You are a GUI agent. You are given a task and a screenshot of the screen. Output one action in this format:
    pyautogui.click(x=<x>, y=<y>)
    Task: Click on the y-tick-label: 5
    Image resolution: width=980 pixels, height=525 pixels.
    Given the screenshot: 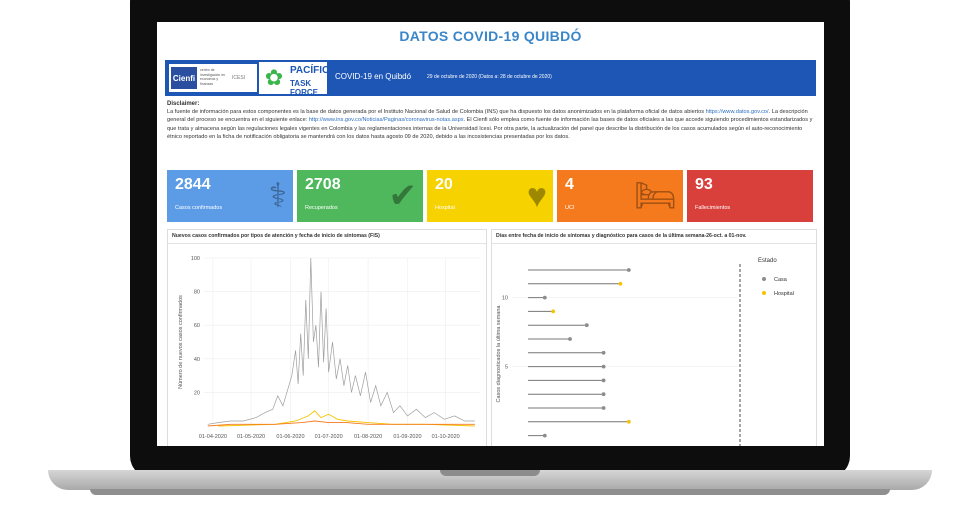 What is the action you would take?
    pyautogui.click(x=506, y=368)
    